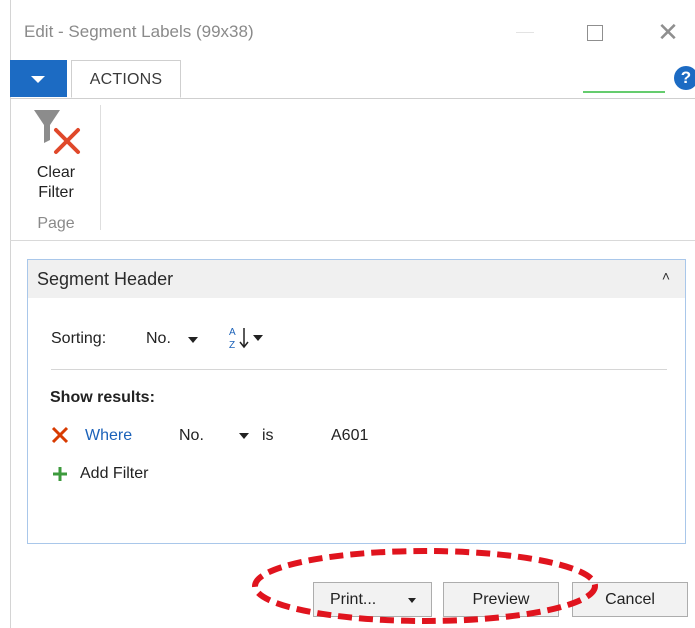 The height and width of the screenshot is (628, 695). I want to click on close-button: ✕, so click(668, 32).